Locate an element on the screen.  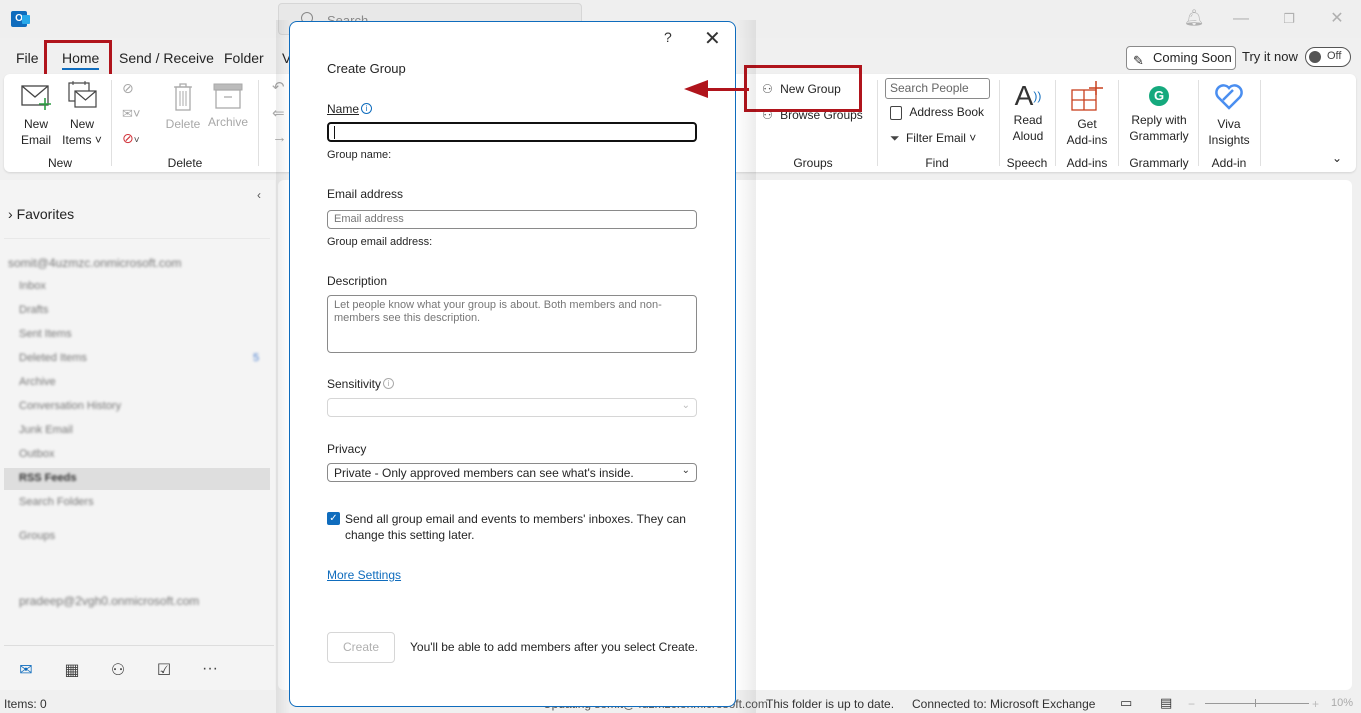
group-label-delete: Delete is located at coordinates (185, 163).